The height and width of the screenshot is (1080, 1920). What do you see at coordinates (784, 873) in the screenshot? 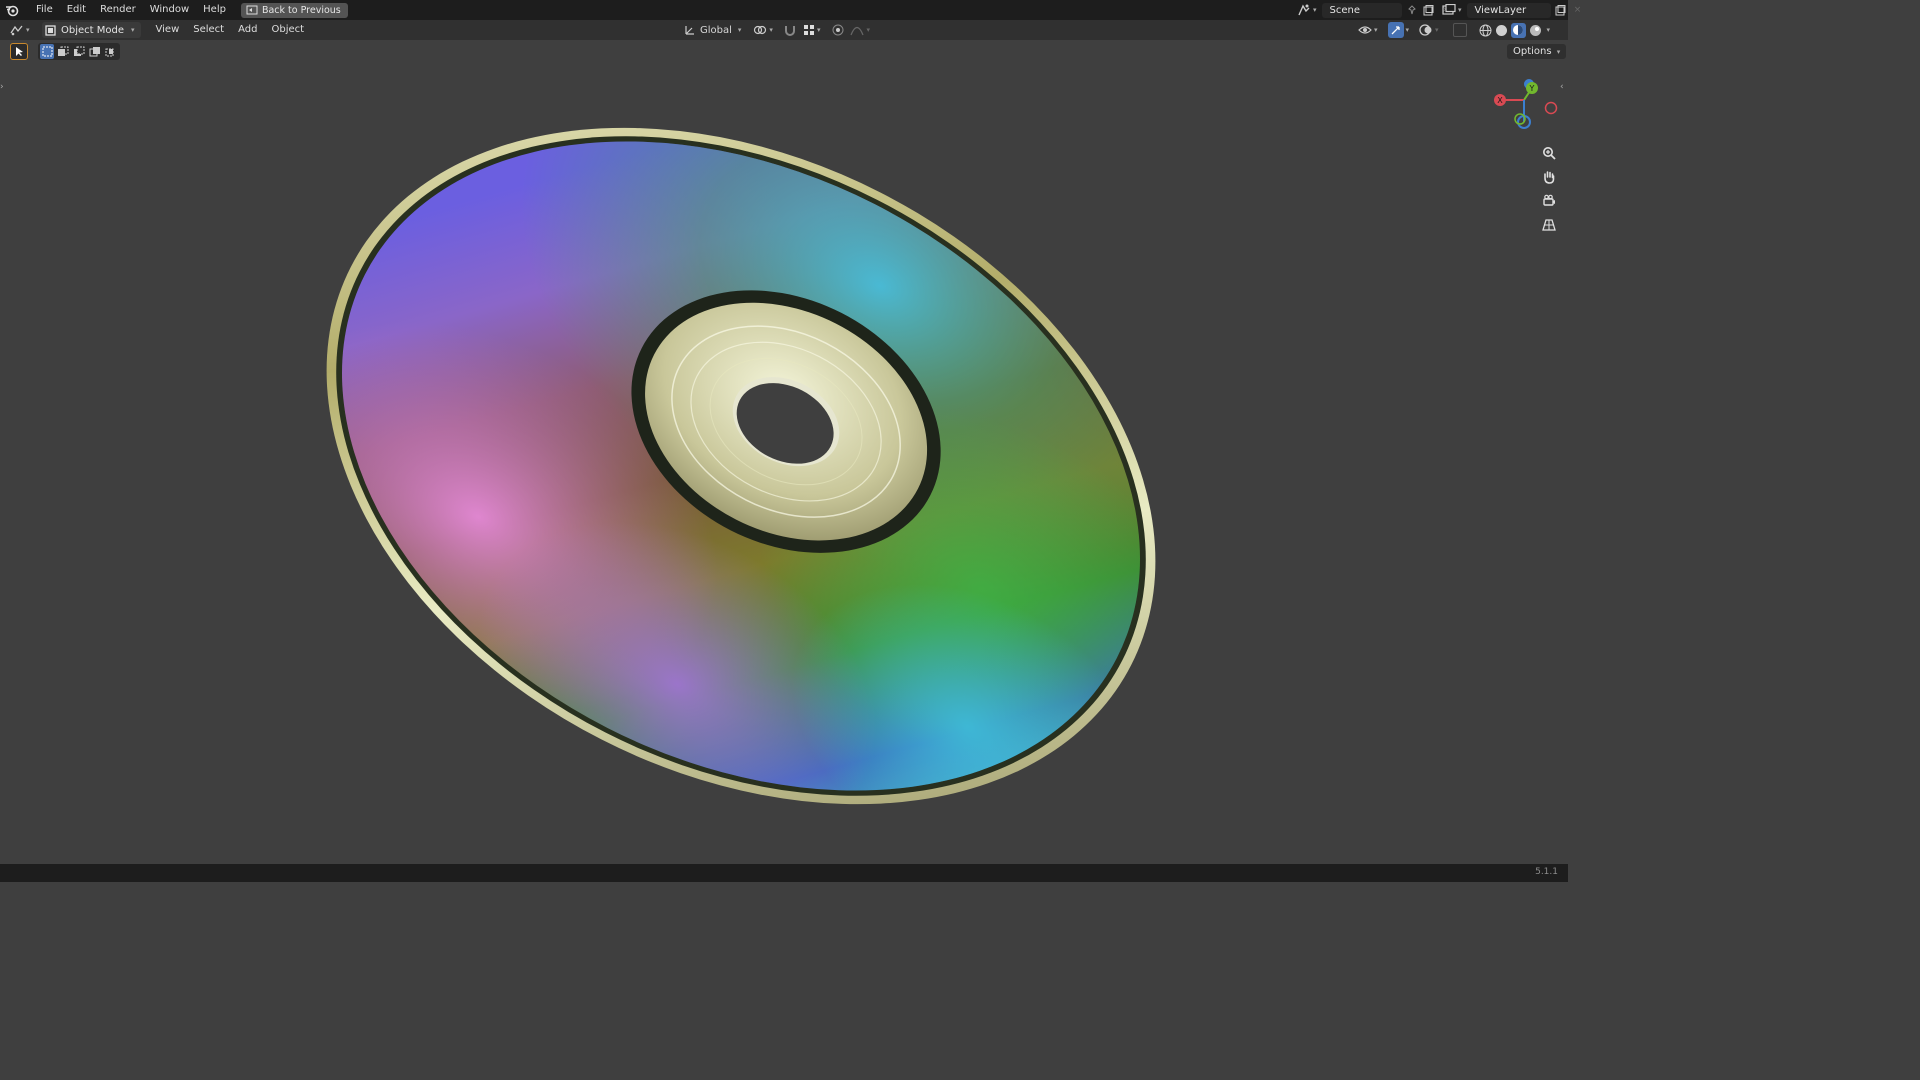
I see `status-bar: 5.1.1` at bounding box center [784, 873].